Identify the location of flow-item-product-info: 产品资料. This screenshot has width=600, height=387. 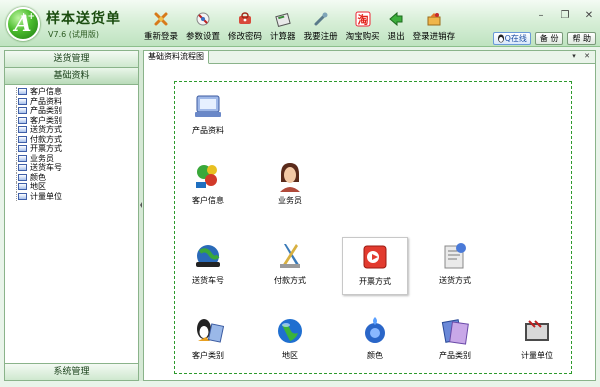
(208, 116).